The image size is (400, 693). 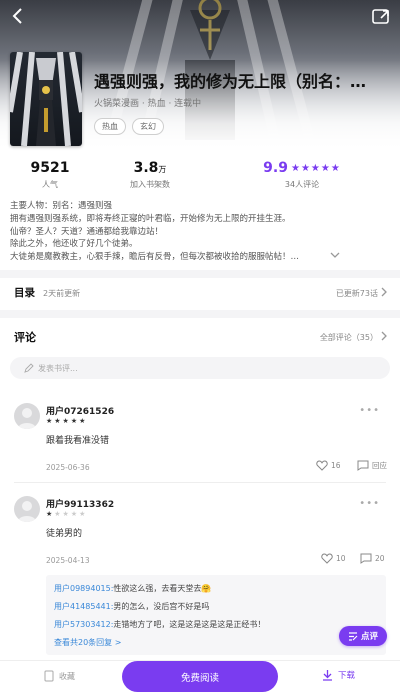 I want to click on stat-popularity: 9521 人气, so click(x=50, y=175).